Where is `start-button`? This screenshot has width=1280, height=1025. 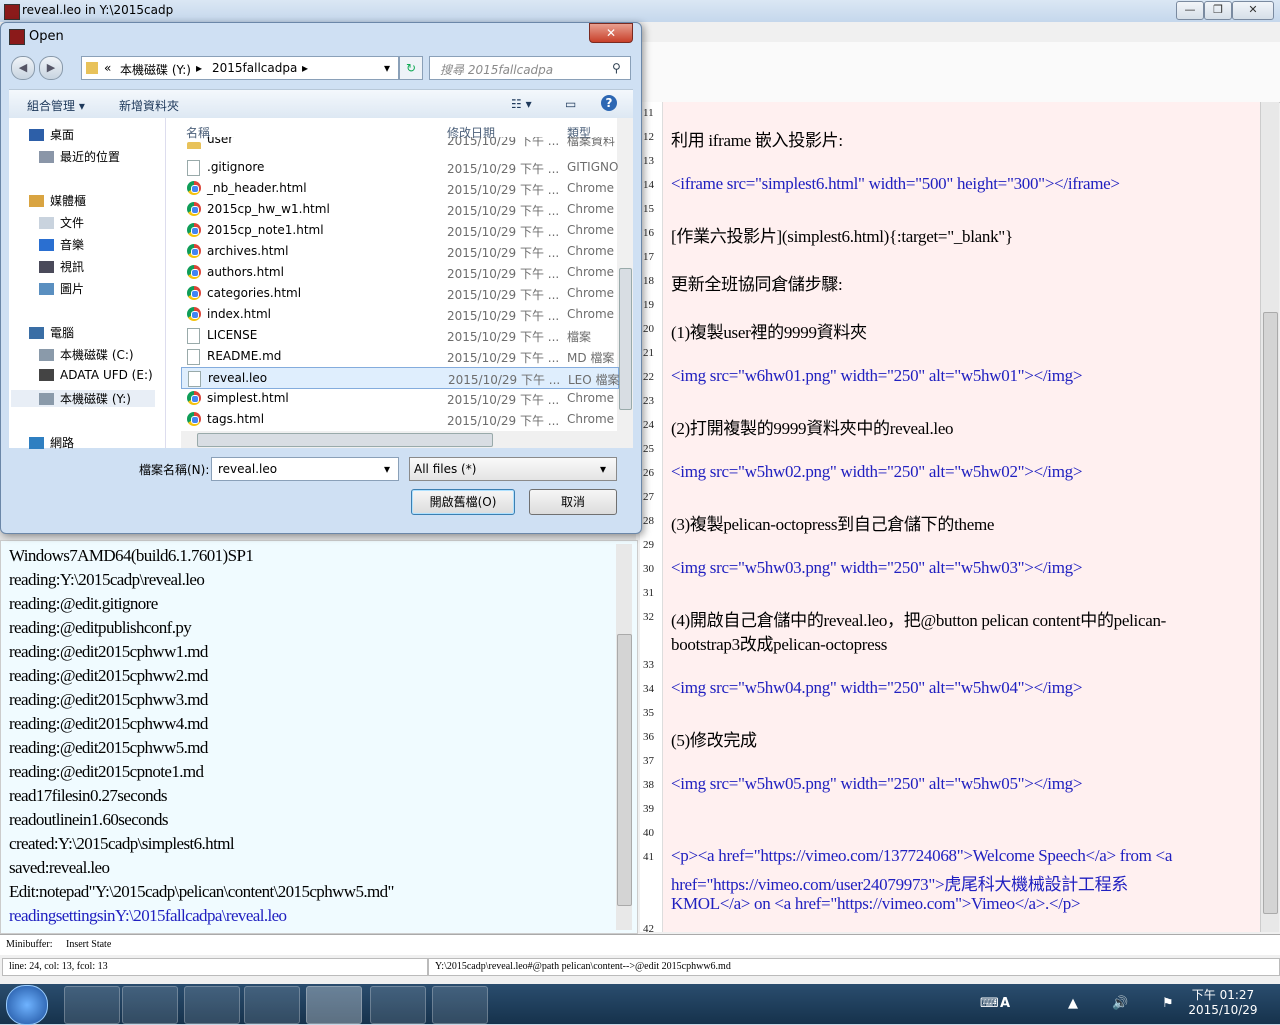
start-button is located at coordinates (27, 1005).